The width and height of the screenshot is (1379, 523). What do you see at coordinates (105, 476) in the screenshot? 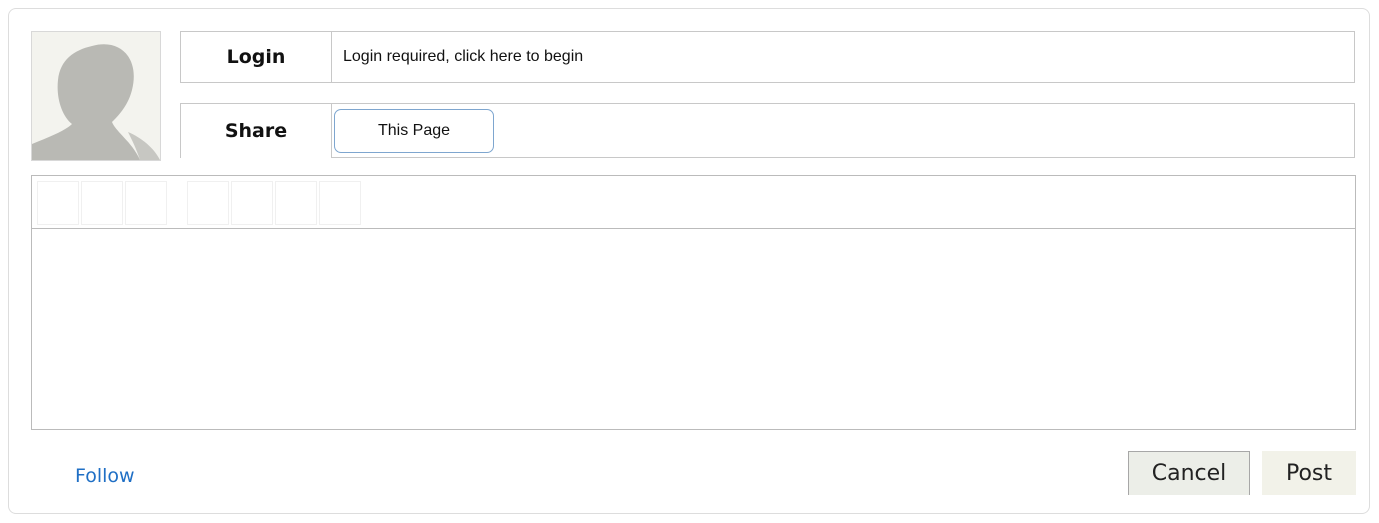
I see `follow-link: Follow` at bounding box center [105, 476].